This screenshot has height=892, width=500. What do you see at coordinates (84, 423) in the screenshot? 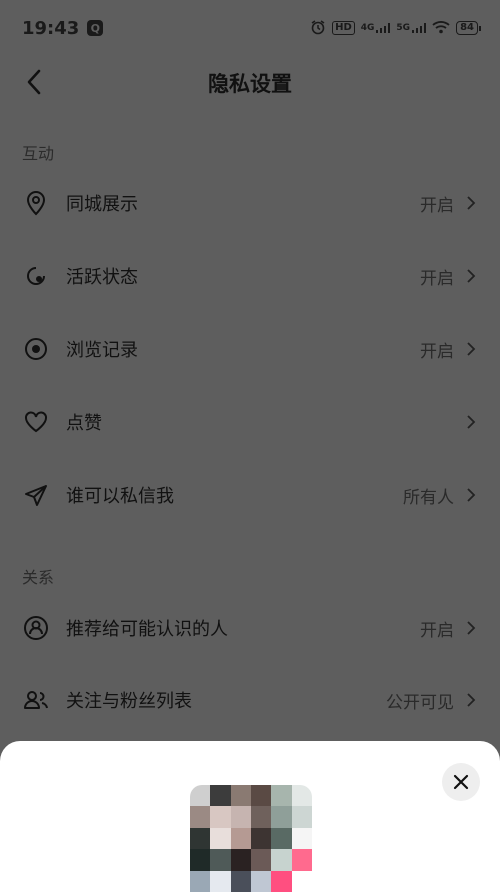
I see `setting-label: 点赞` at bounding box center [84, 423].